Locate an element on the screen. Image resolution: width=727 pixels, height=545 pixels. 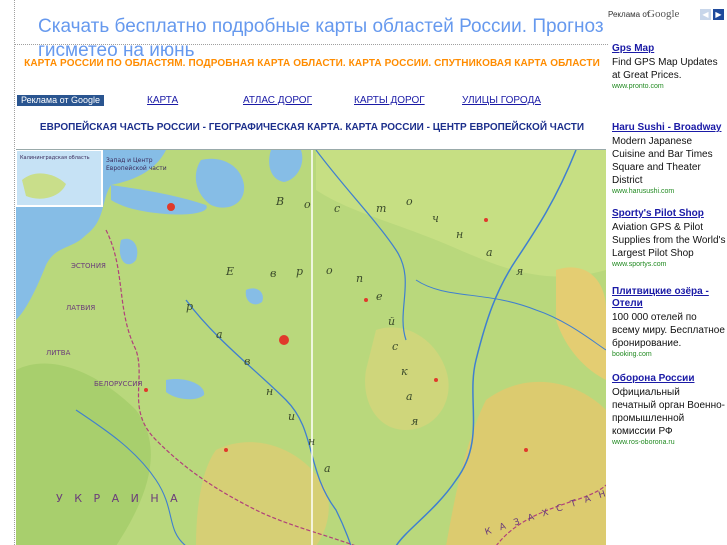
google-logo: Google is located at coordinates (663, 14).